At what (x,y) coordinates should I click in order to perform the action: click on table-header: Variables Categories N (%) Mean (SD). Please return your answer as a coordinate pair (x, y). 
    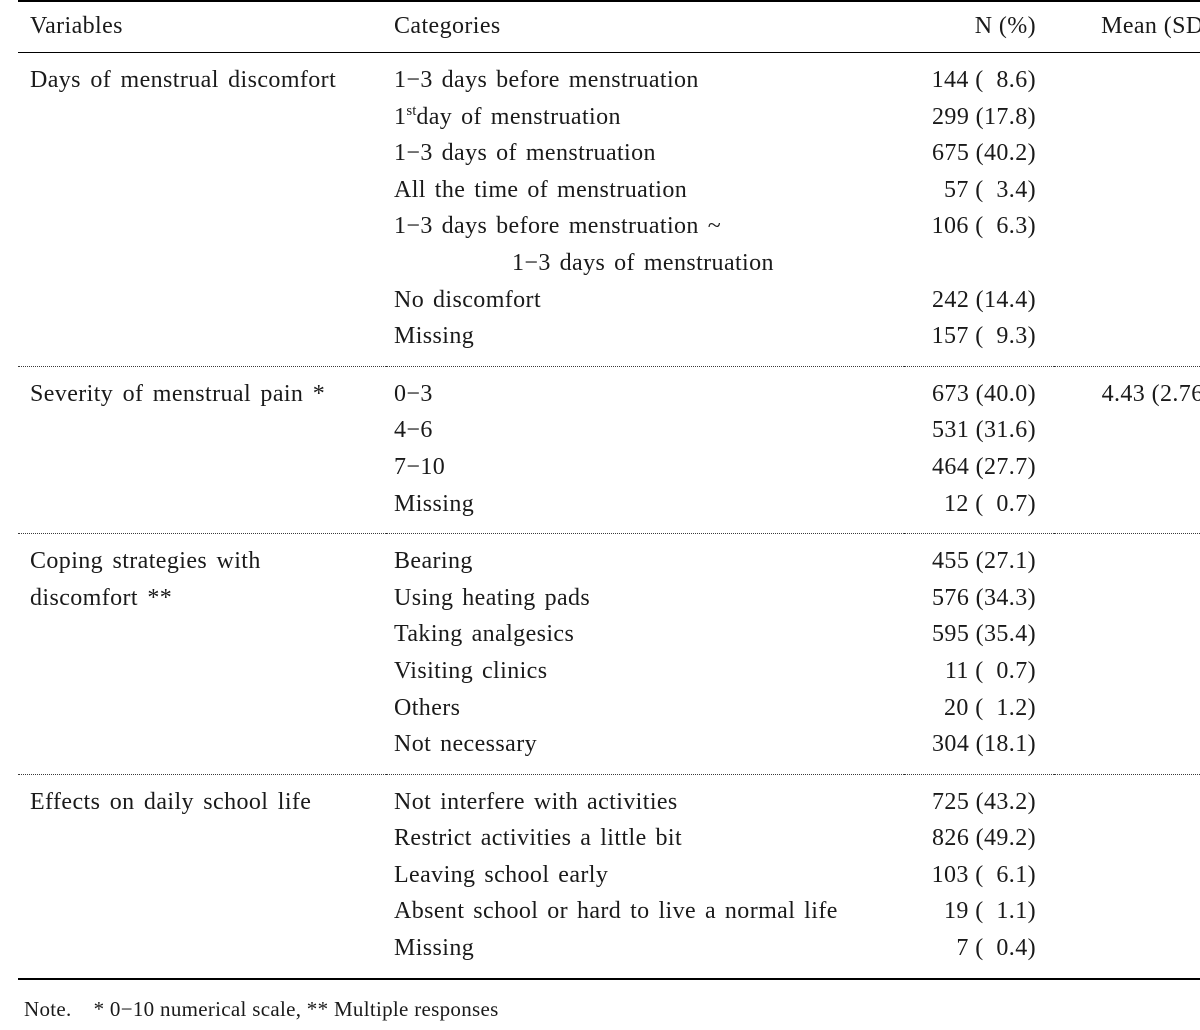
    Looking at the image, I should click on (609, 27).